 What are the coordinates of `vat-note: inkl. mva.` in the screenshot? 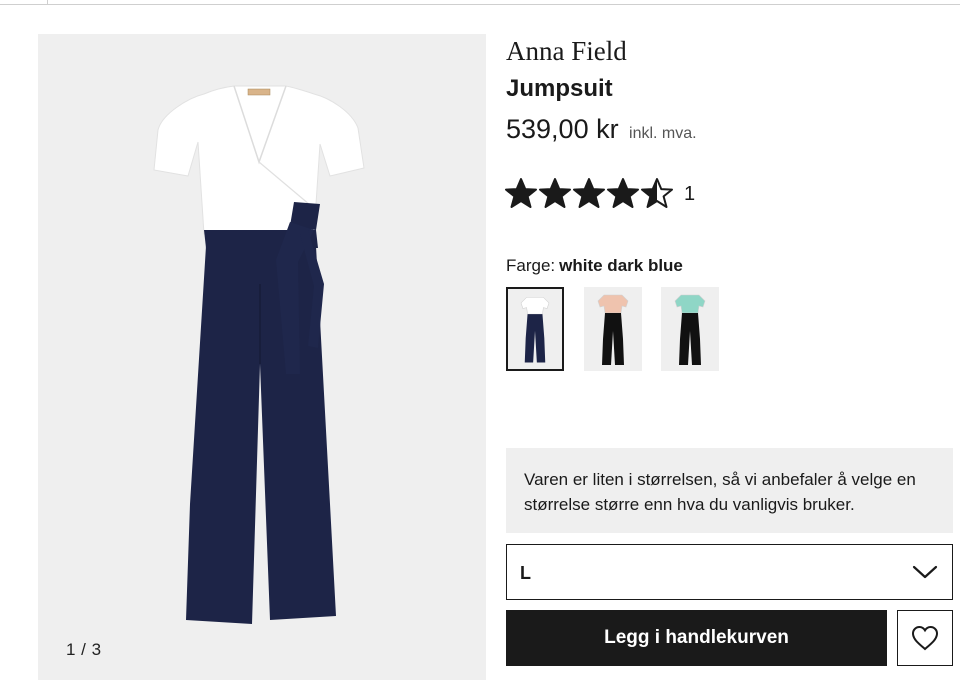 It's located at (663, 133).